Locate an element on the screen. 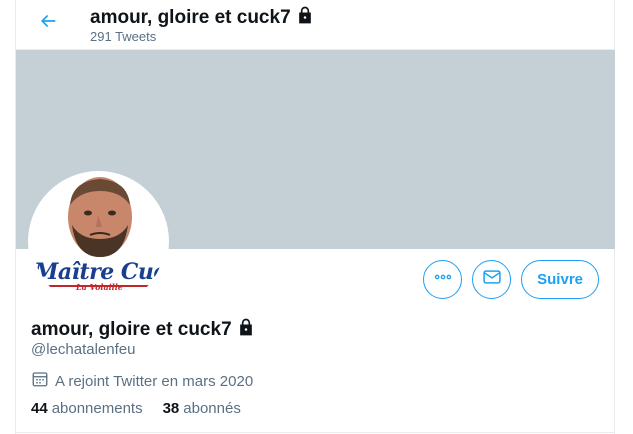 The height and width of the screenshot is (434, 633). following-link: 44 abonnements is located at coordinates (87, 408).